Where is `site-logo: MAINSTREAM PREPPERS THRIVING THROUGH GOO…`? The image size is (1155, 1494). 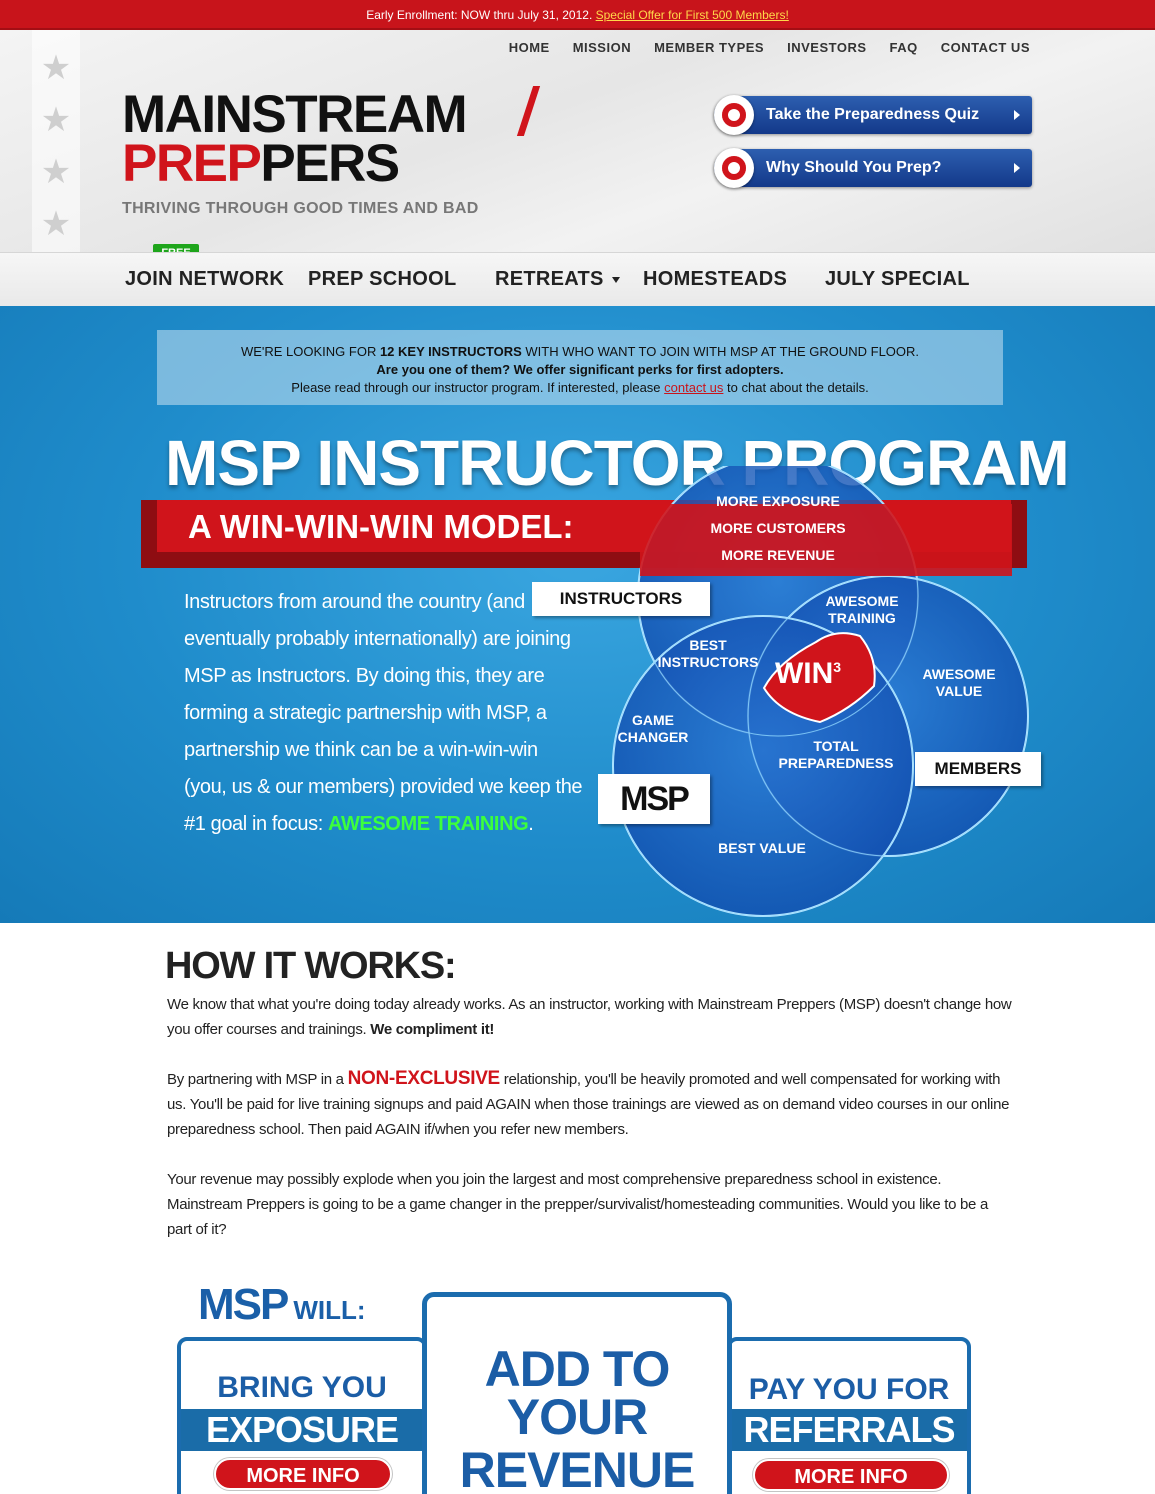
site-logo: MAINSTREAM PREPPERS THRIVING THROUGH GOO… is located at coordinates (331, 152).